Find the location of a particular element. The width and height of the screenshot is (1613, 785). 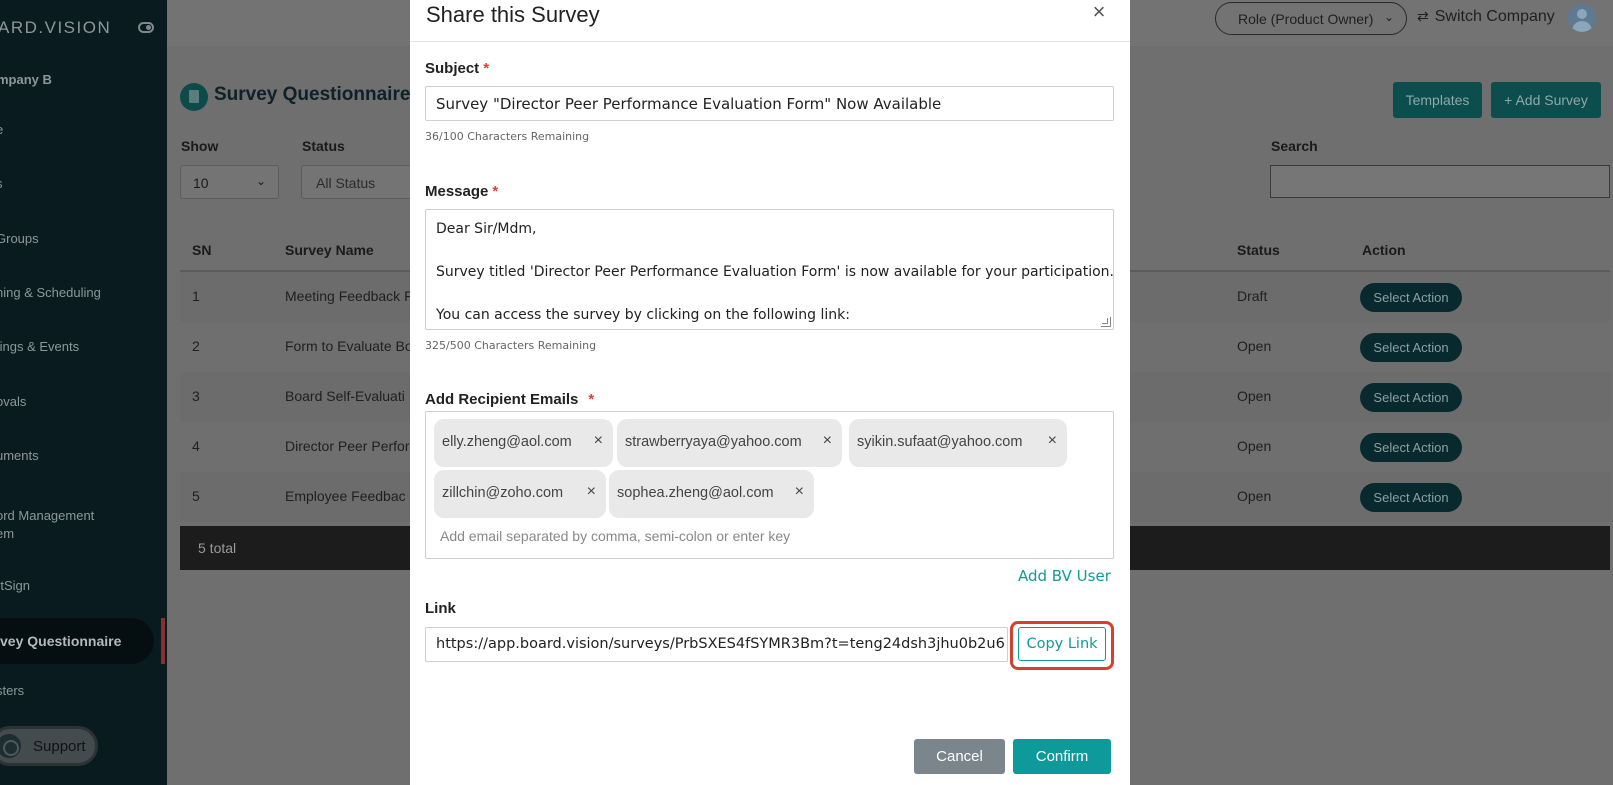

switch-company-button: ⇄ Switch Company is located at coordinates (1486, 17).